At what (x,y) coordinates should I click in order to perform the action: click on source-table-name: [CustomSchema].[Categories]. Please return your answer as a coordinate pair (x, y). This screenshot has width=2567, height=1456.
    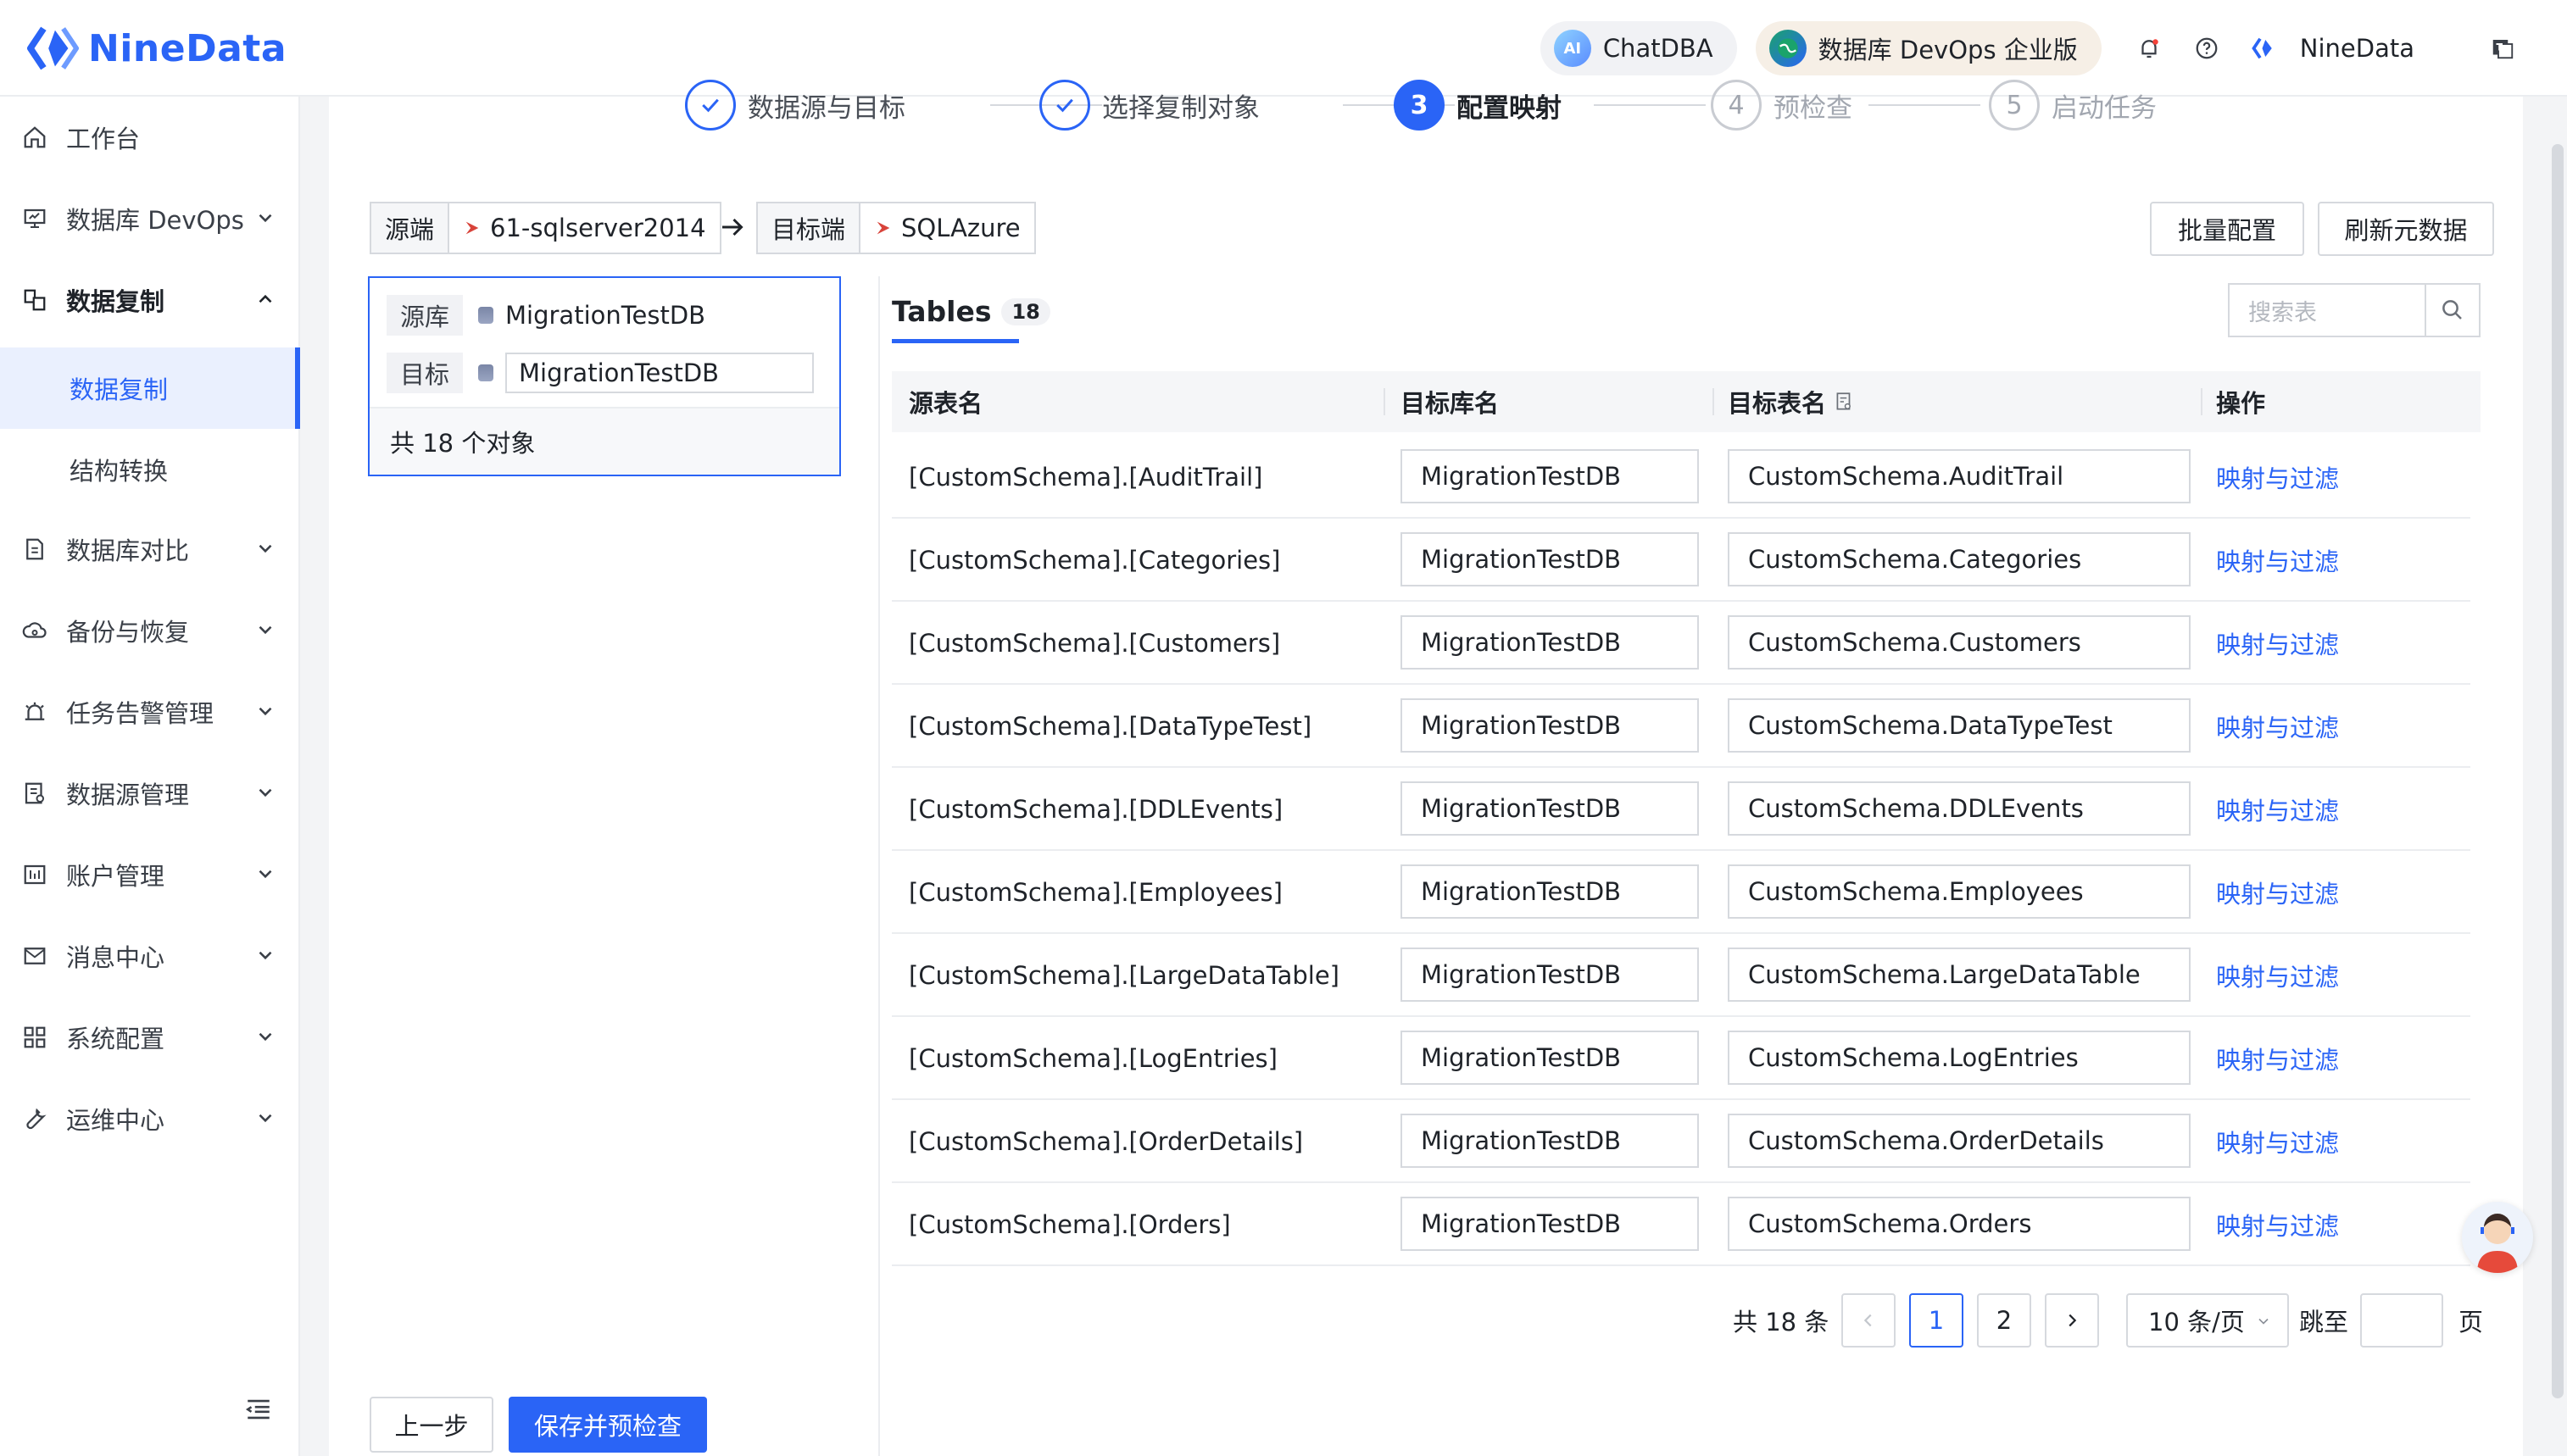
    Looking at the image, I should click on (1095, 560).